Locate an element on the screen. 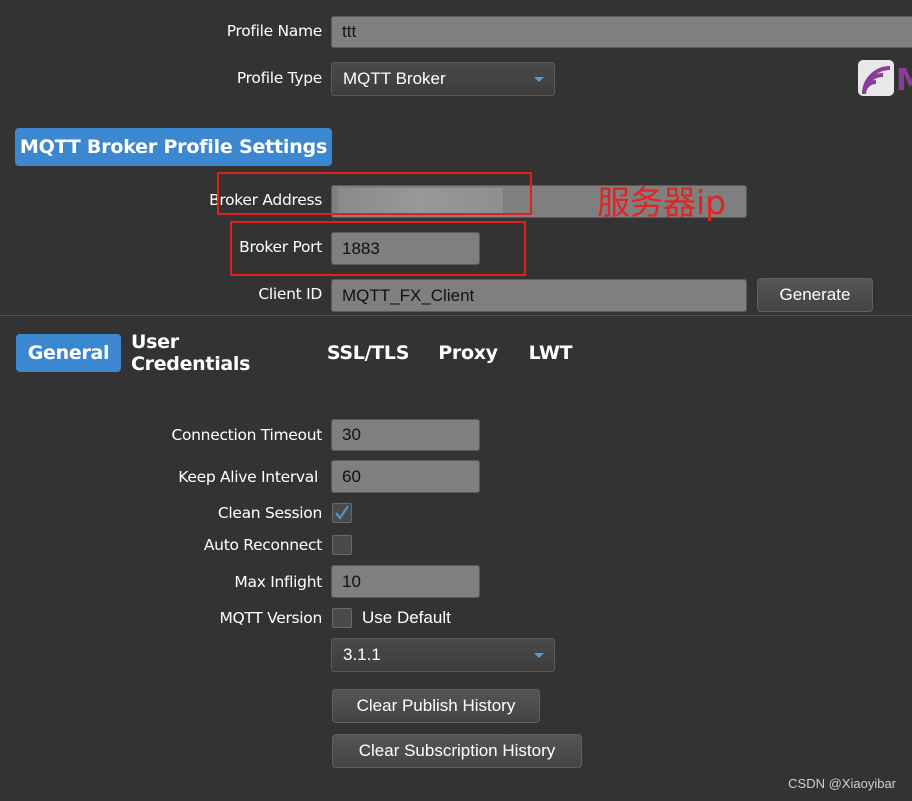 This screenshot has height=801, width=912. clear-publish-history-button: Clear Publish History is located at coordinates (436, 706).